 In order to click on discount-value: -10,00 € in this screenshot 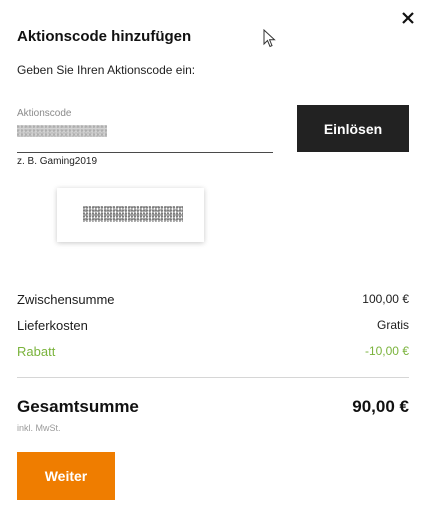, I will do `click(386, 351)`.